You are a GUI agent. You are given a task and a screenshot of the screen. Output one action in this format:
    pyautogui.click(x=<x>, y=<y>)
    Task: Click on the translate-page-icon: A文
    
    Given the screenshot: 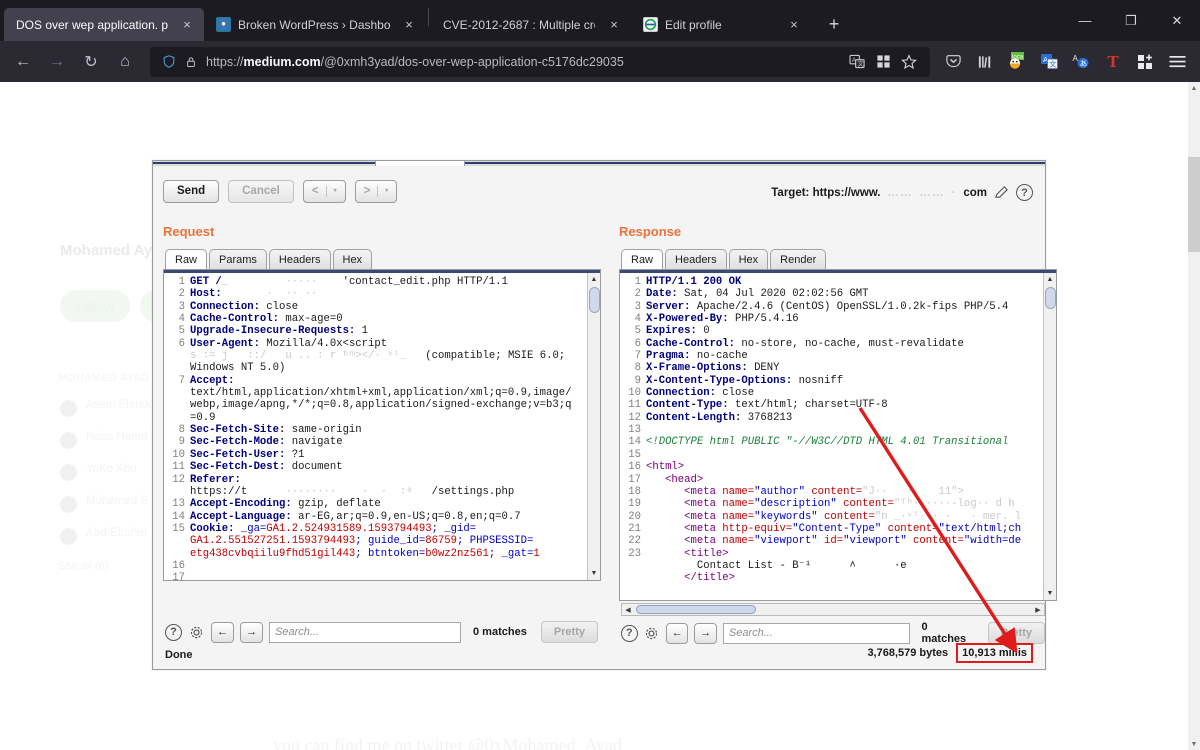 What is the action you would take?
    pyautogui.click(x=857, y=61)
    